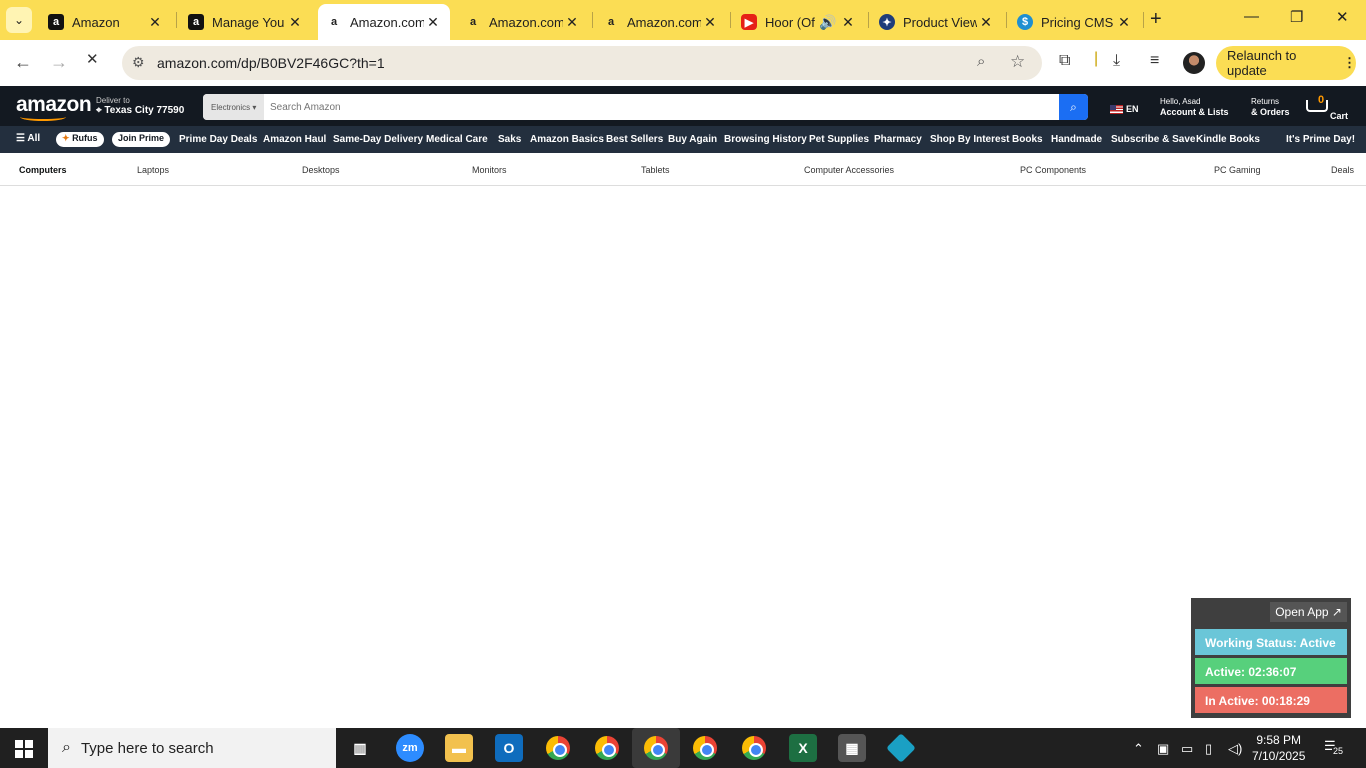 The image size is (1366, 768). I want to click on stop-loading-icon: ✕, so click(93, 59).